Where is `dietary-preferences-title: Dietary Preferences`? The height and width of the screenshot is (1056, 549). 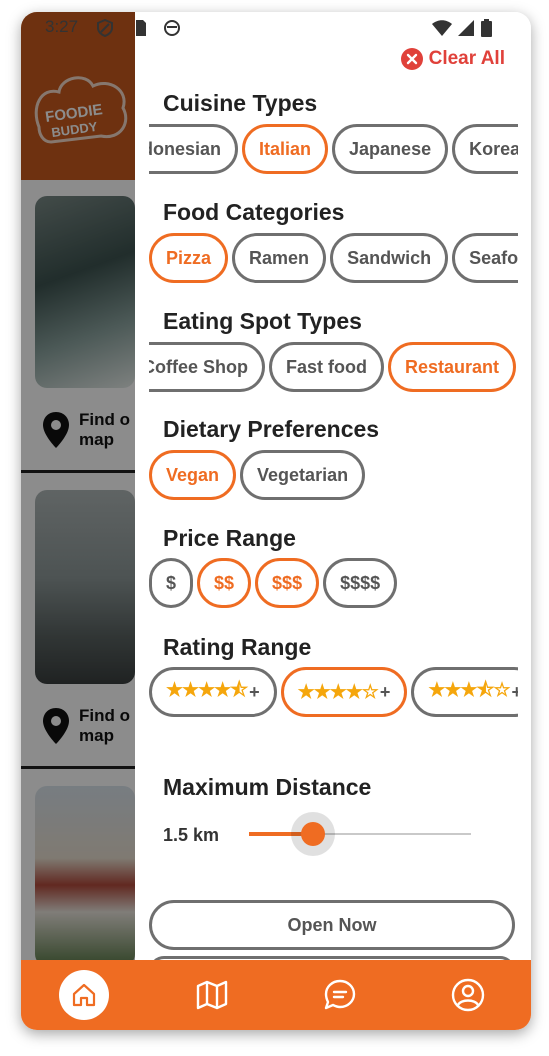
dietary-preferences-title: Dietary Preferences is located at coordinates (271, 429).